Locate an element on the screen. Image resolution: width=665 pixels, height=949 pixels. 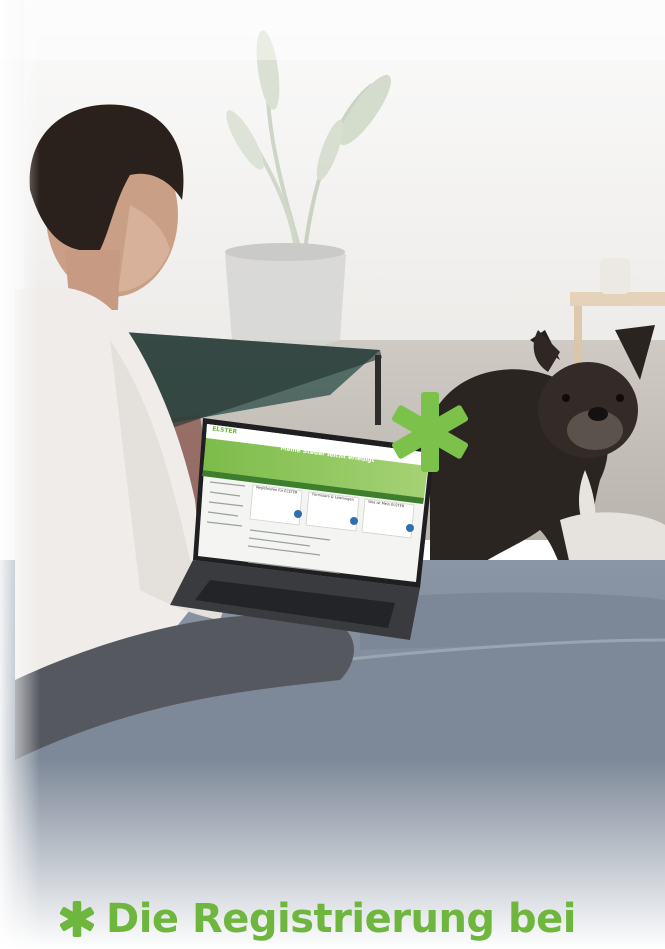
asterisk-icon is located at coordinates (77, 919).